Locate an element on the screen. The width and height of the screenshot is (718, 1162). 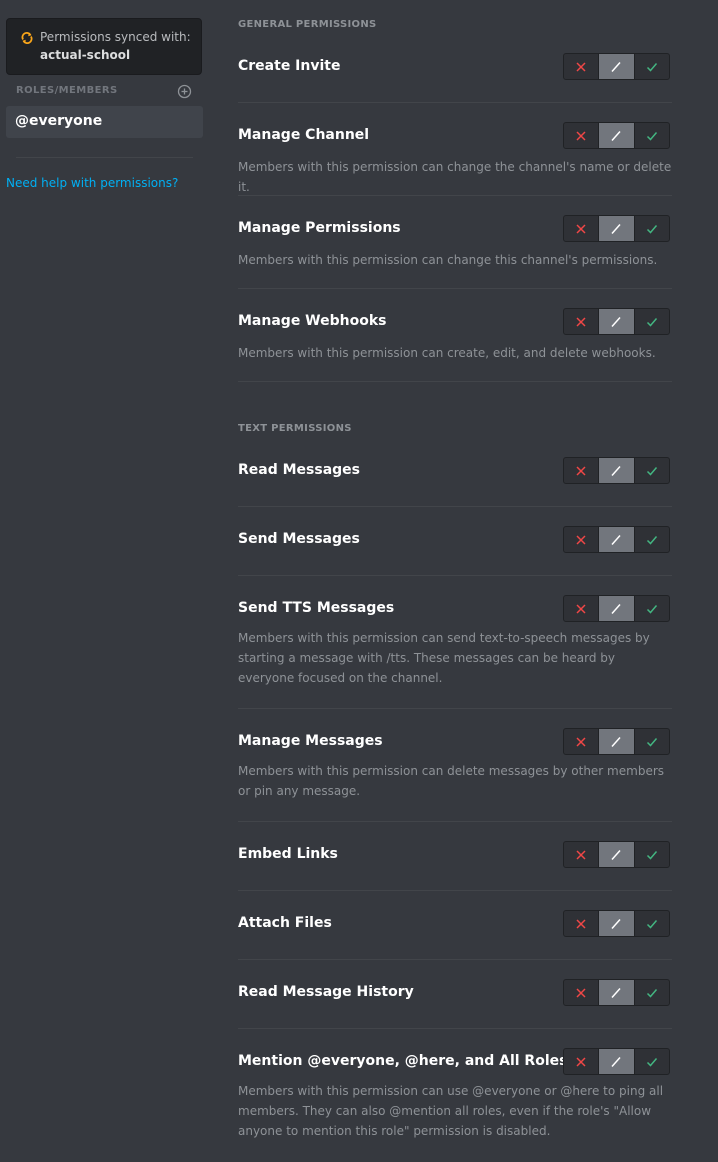
permission-title: Manage Channel is located at coordinates (304, 135).